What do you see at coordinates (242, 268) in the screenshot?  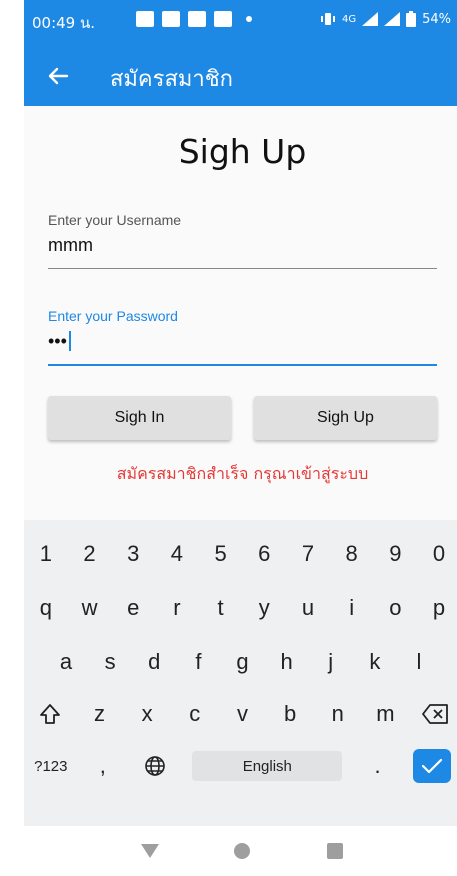 I see `username-underline` at bounding box center [242, 268].